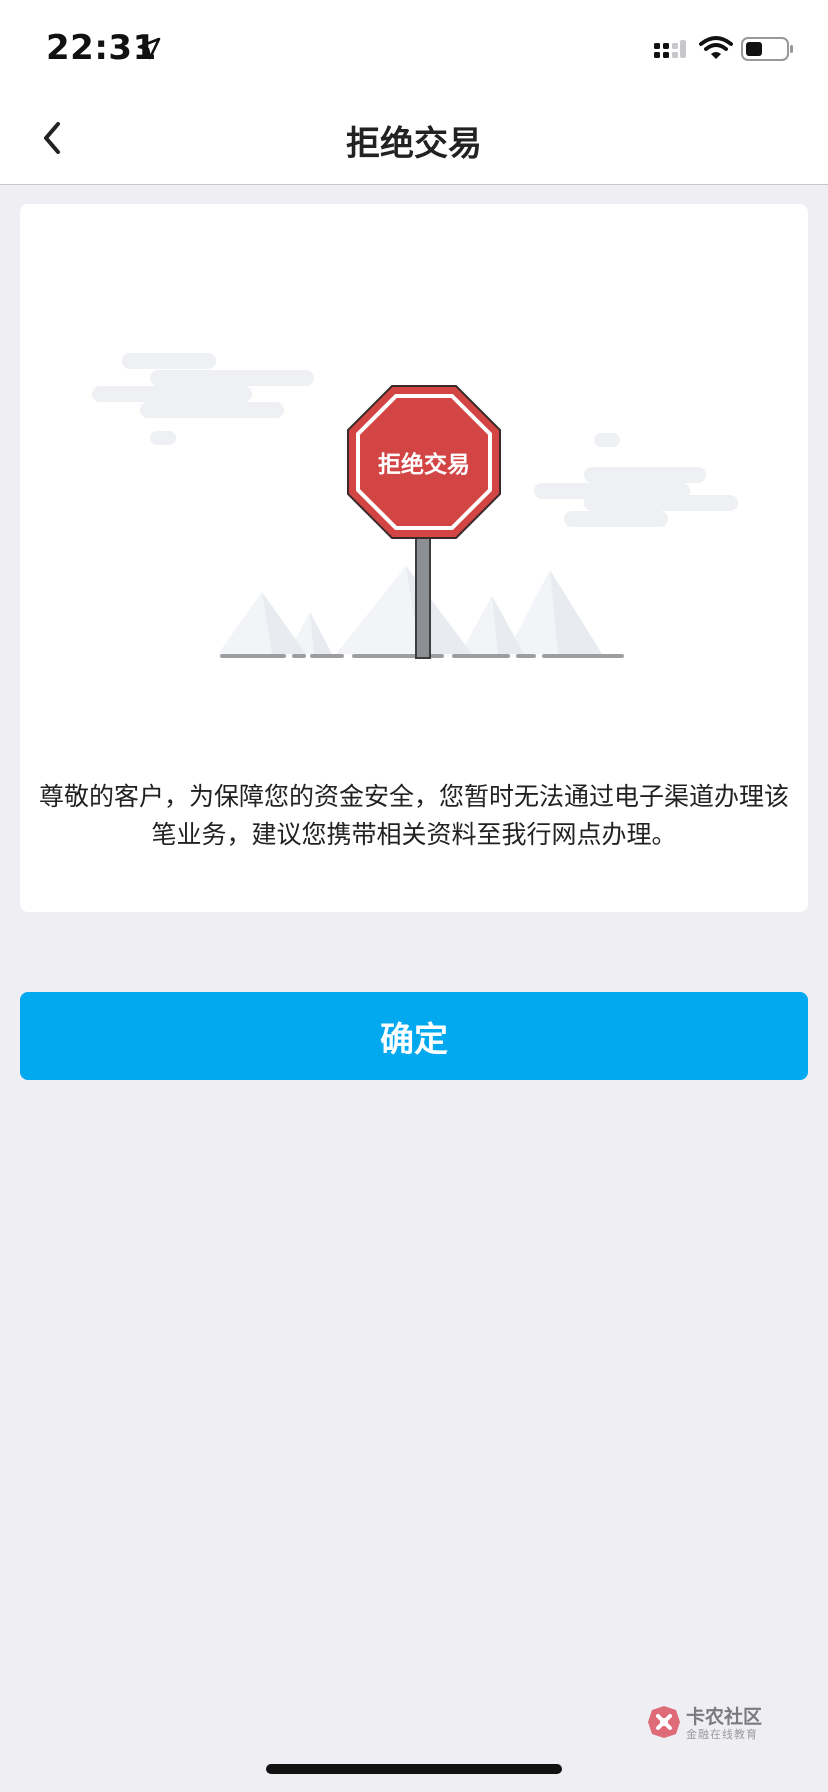 The width and height of the screenshot is (828, 1792). I want to click on cloud-right, so click(636, 480).